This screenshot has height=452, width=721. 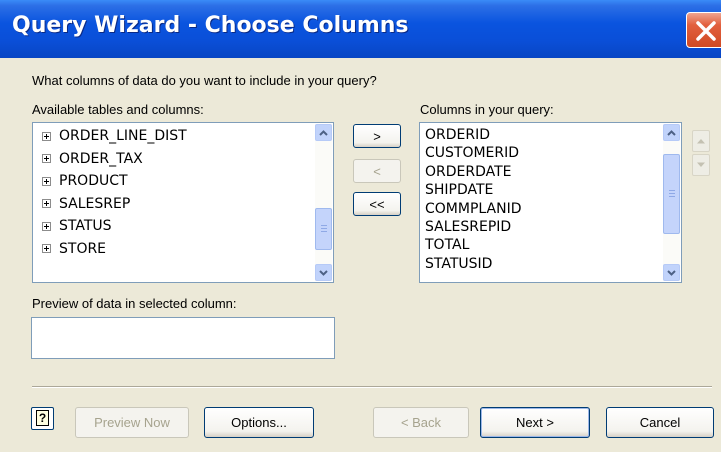 What do you see at coordinates (541, 153) in the screenshot?
I see `selected-list-item: CUSTOMERID` at bounding box center [541, 153].